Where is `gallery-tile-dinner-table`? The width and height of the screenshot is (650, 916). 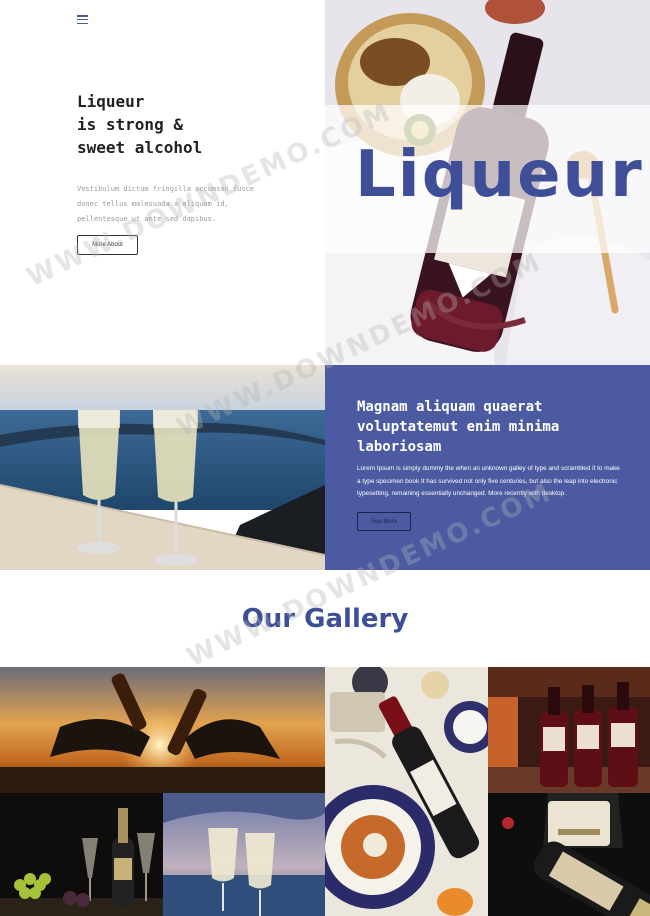
gallery-tile-dinner-table is located at coordinates (406, 791).